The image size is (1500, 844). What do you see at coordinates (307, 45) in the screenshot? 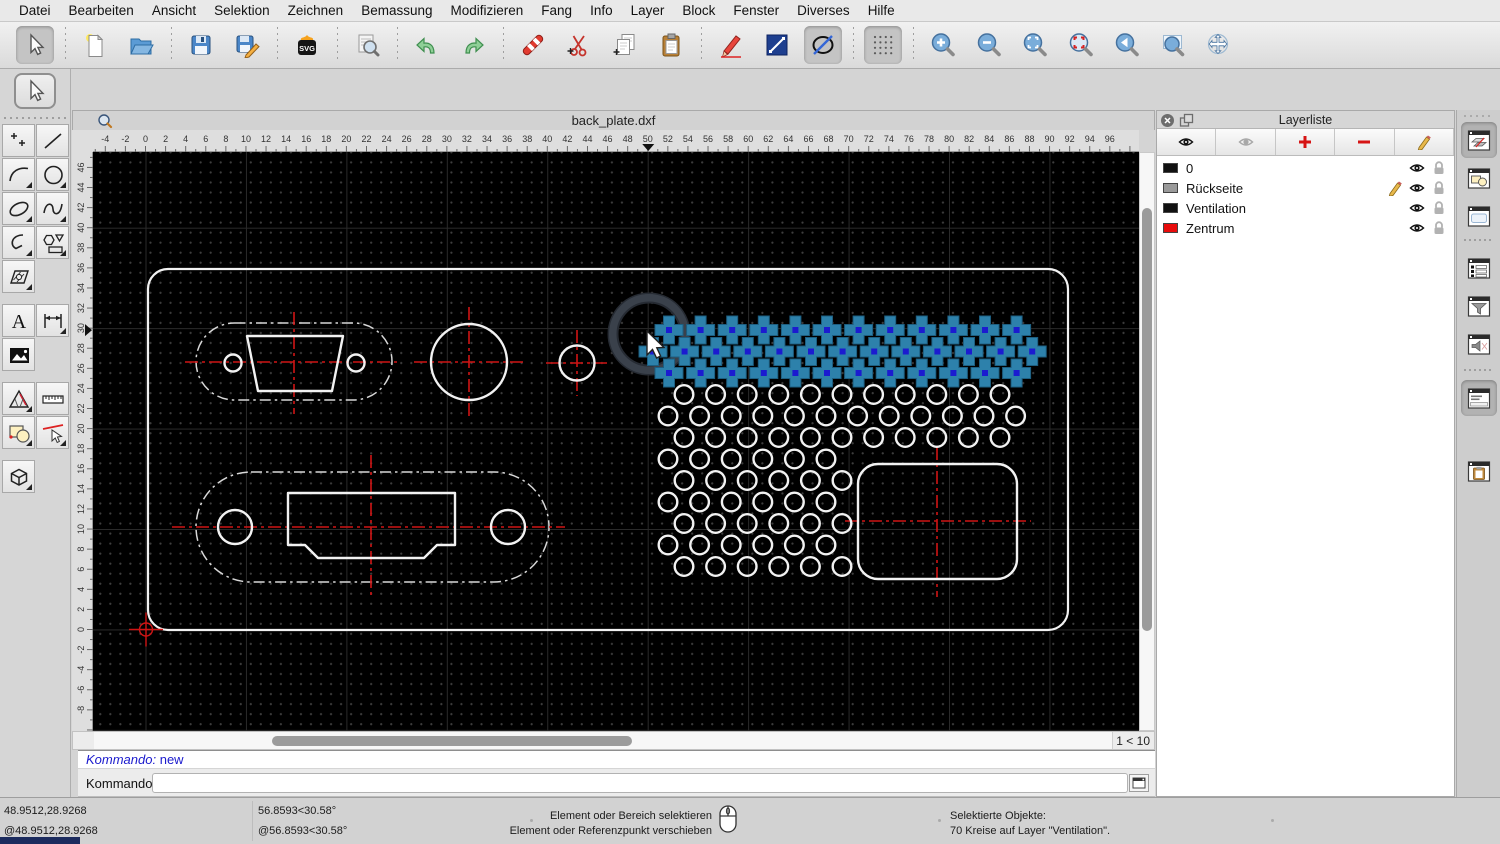
I see `svg-export-button: SVG` at bounding box center [307, 45].